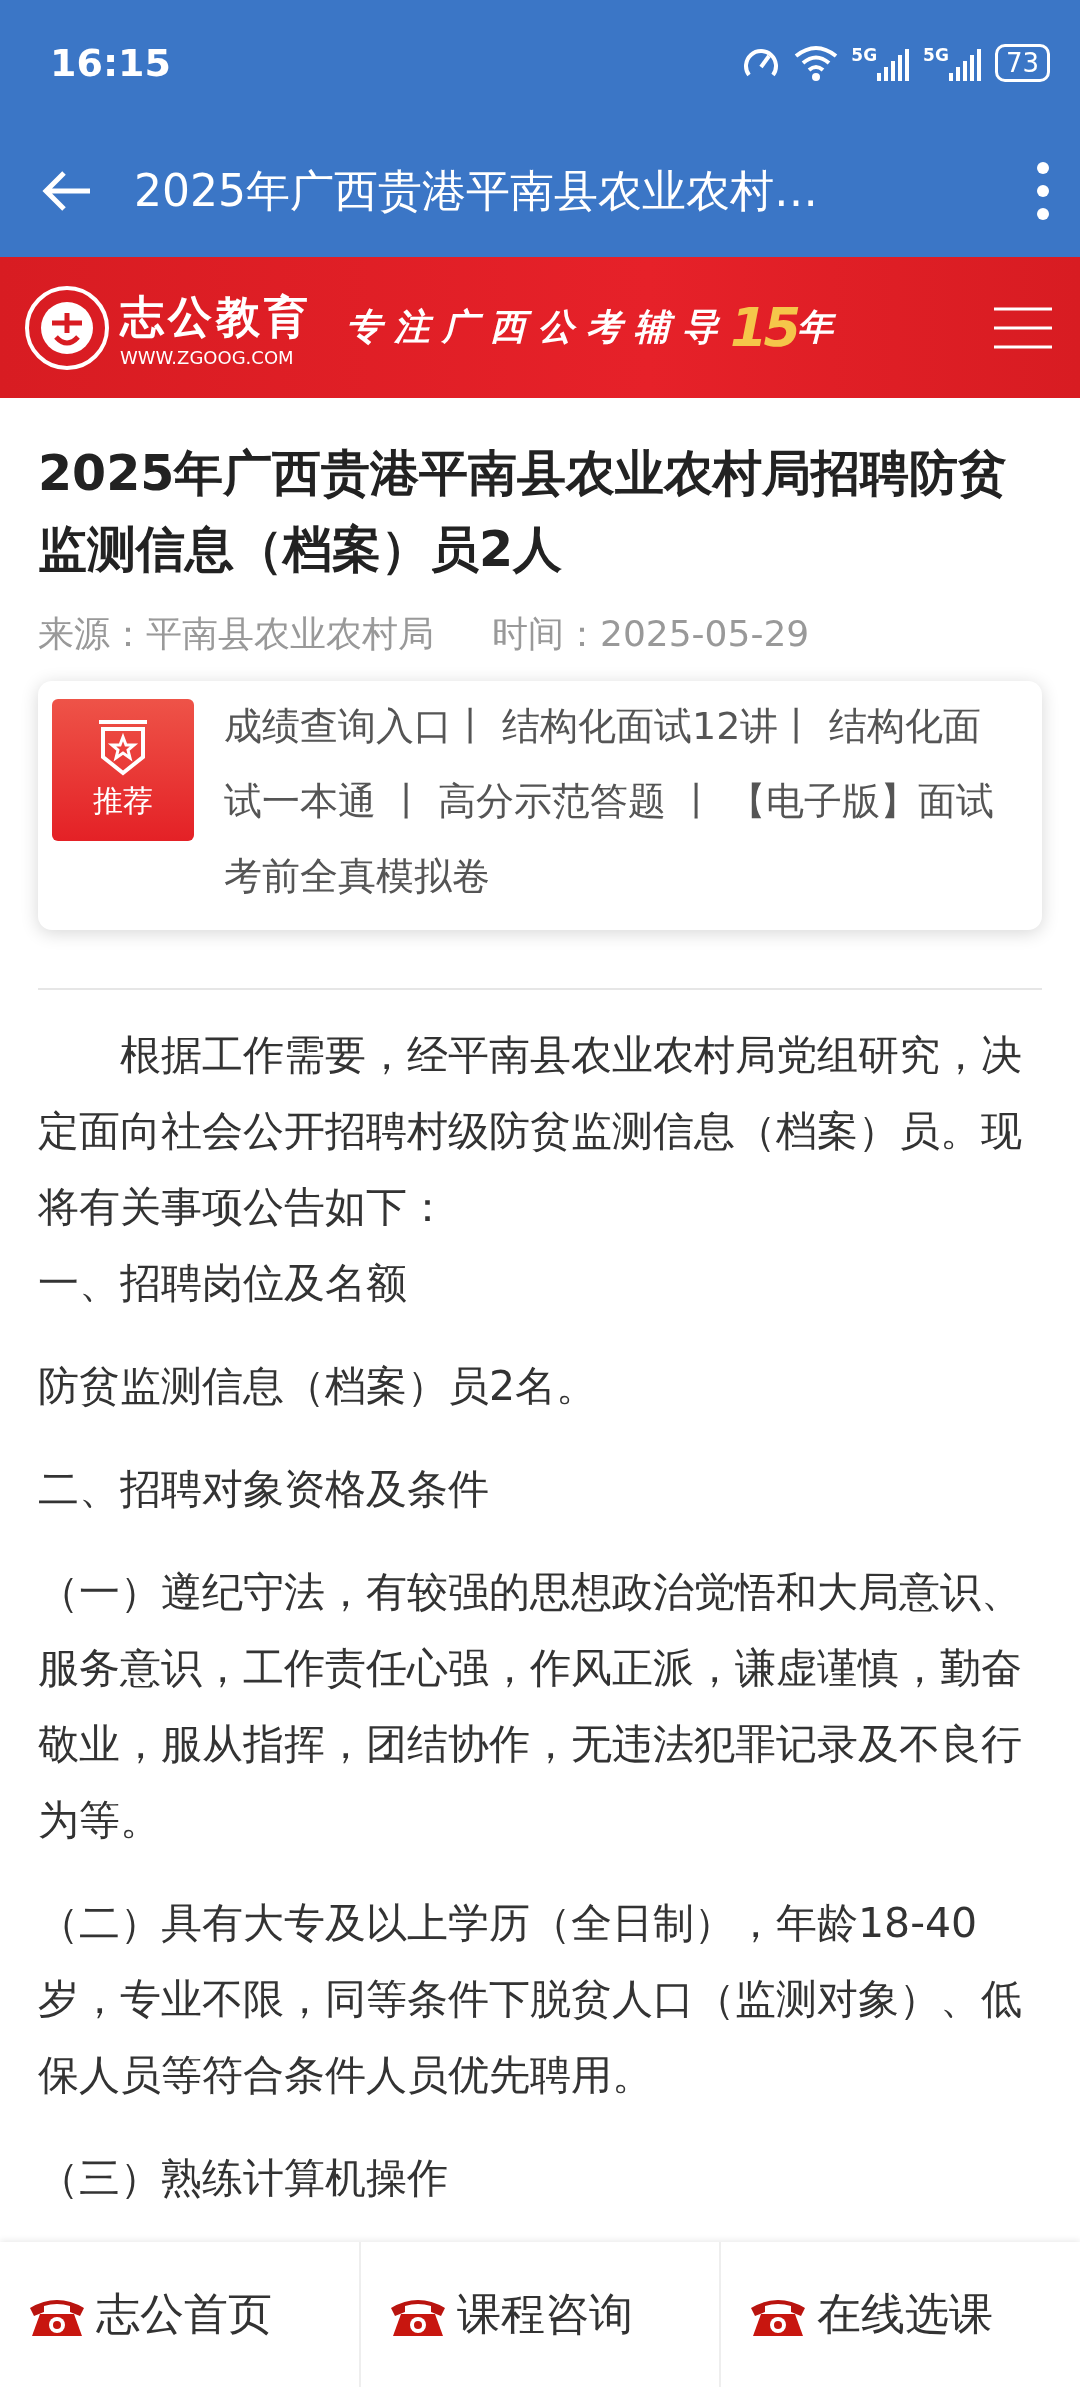 The height and width of the screenshot is (2387, 1080). I want to click on recommend-links: 成绩查询入口丨 结构化面试12讲丨 结构化面试一本通 丨 高分示范答题 丨 【电子版】面试考前全真模拟卷, so click(618, 801).